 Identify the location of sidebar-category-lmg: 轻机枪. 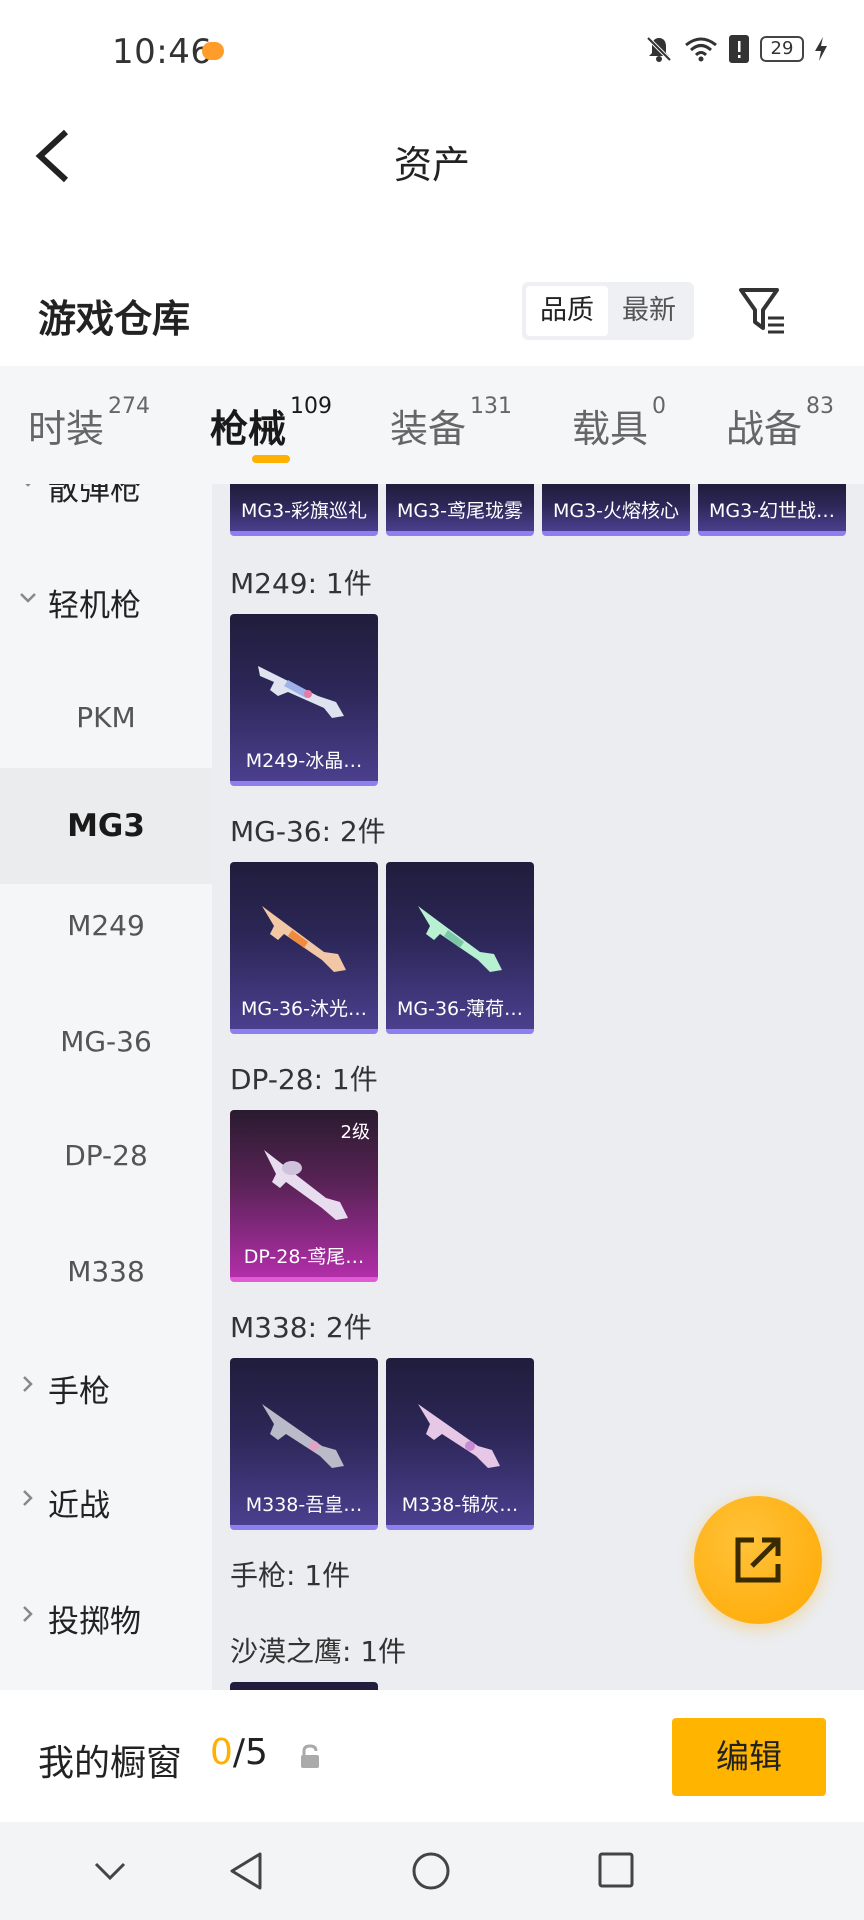
(106, 602).